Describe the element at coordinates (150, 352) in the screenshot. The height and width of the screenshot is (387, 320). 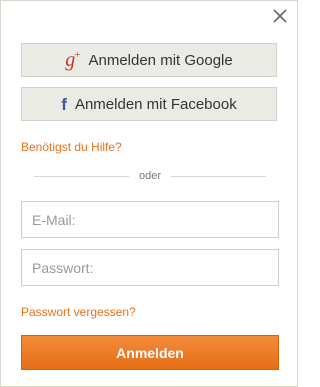
I see `login-submit-button: Anmelden` at that location.